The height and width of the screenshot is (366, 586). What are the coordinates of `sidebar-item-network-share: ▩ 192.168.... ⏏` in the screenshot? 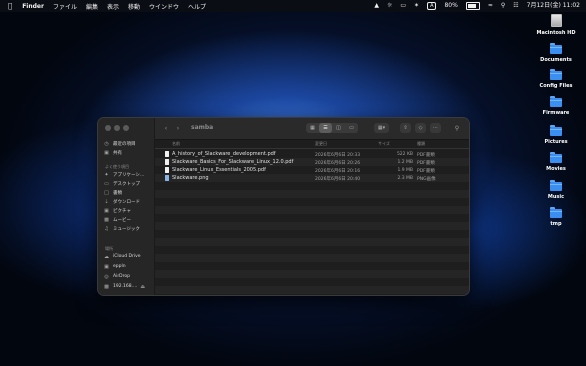 It's located at (124, 286).